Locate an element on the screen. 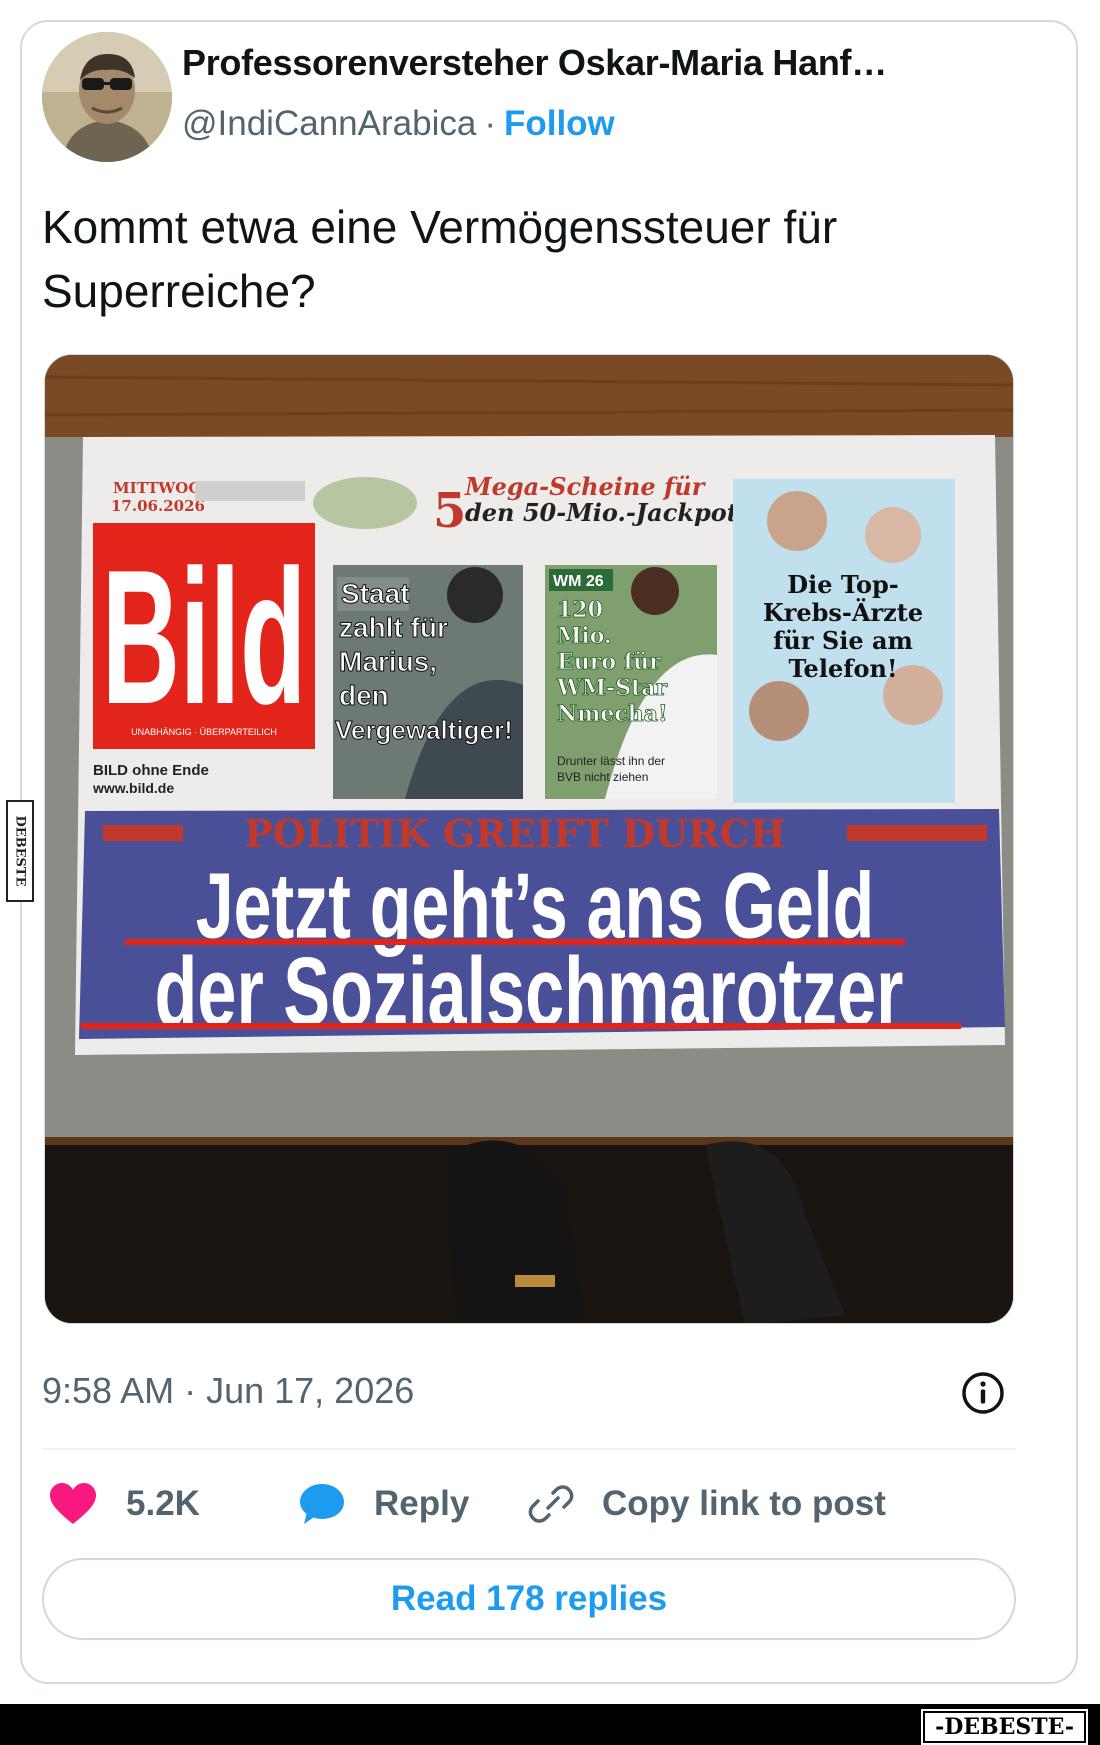 This screenshot has height=1745, width=1100. story3-line: Telefon! is located at coordinates (842, 668).